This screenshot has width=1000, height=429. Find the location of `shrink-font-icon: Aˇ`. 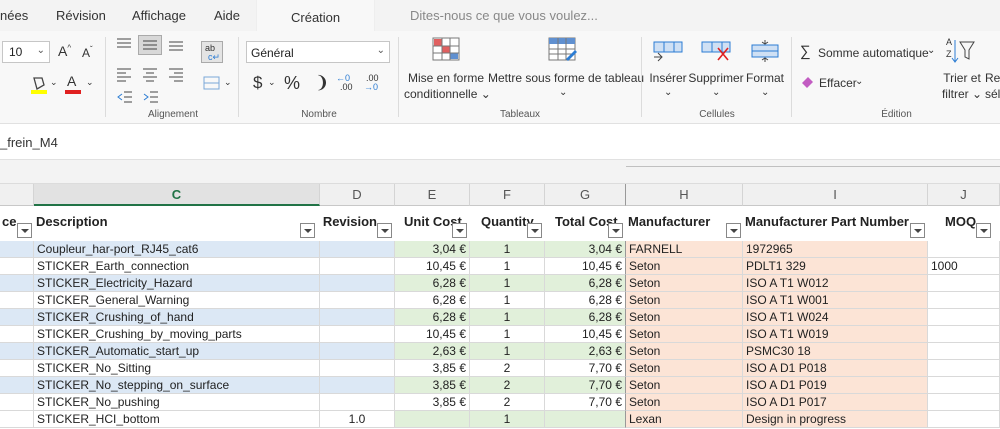

shrink-font-icon: Aˇ is located at coordinates (87, 52).